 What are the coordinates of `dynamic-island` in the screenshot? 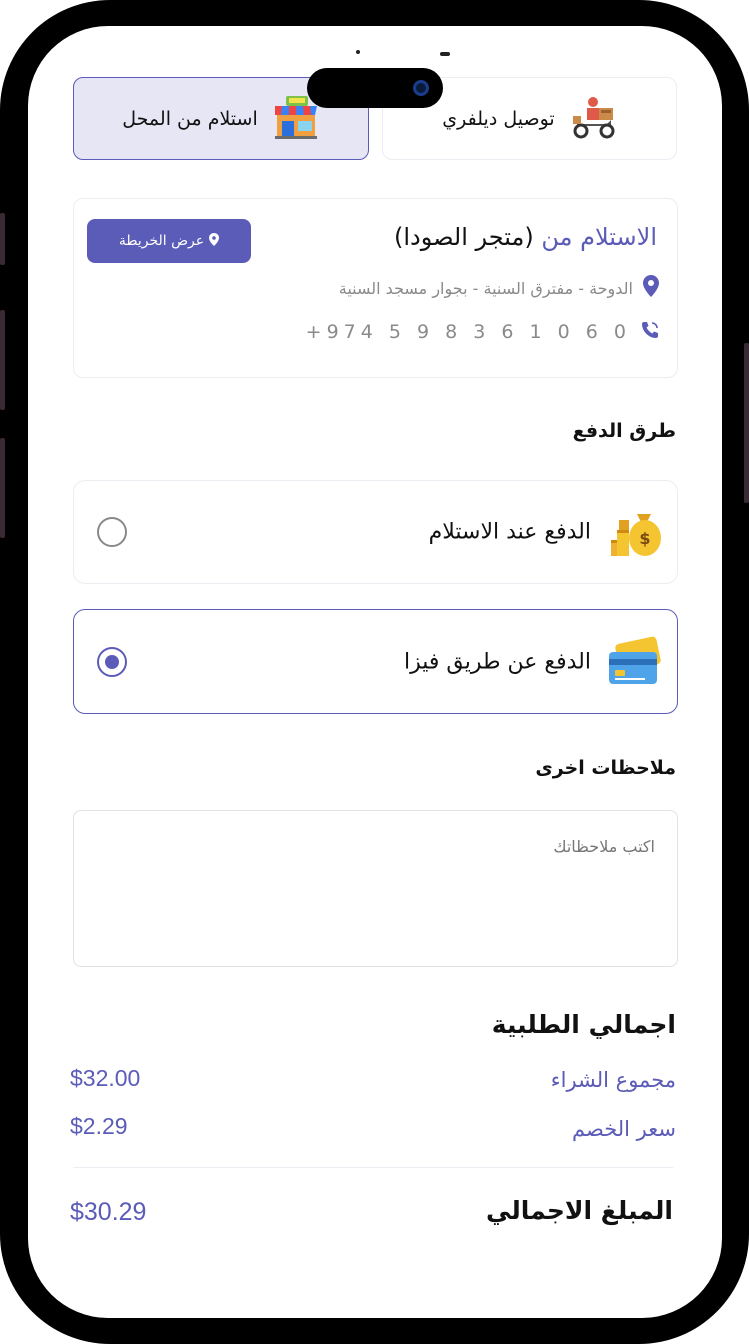 It's located at (375, 88).